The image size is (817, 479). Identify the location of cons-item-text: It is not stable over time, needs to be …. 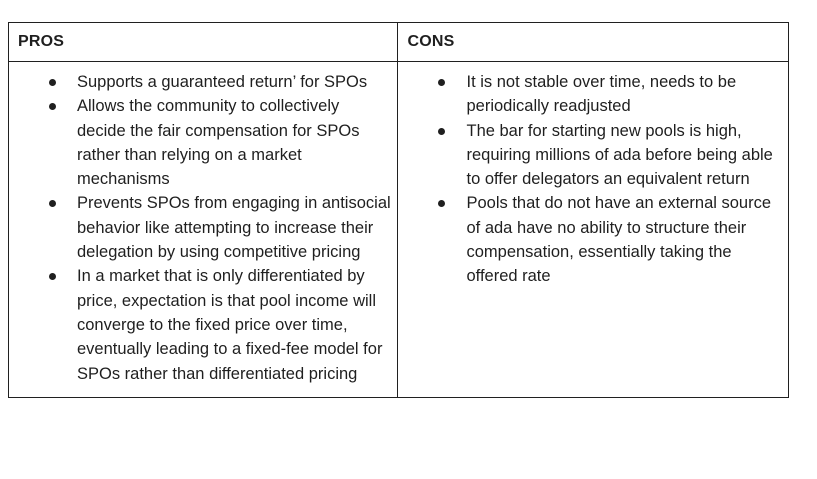
(601, 94).